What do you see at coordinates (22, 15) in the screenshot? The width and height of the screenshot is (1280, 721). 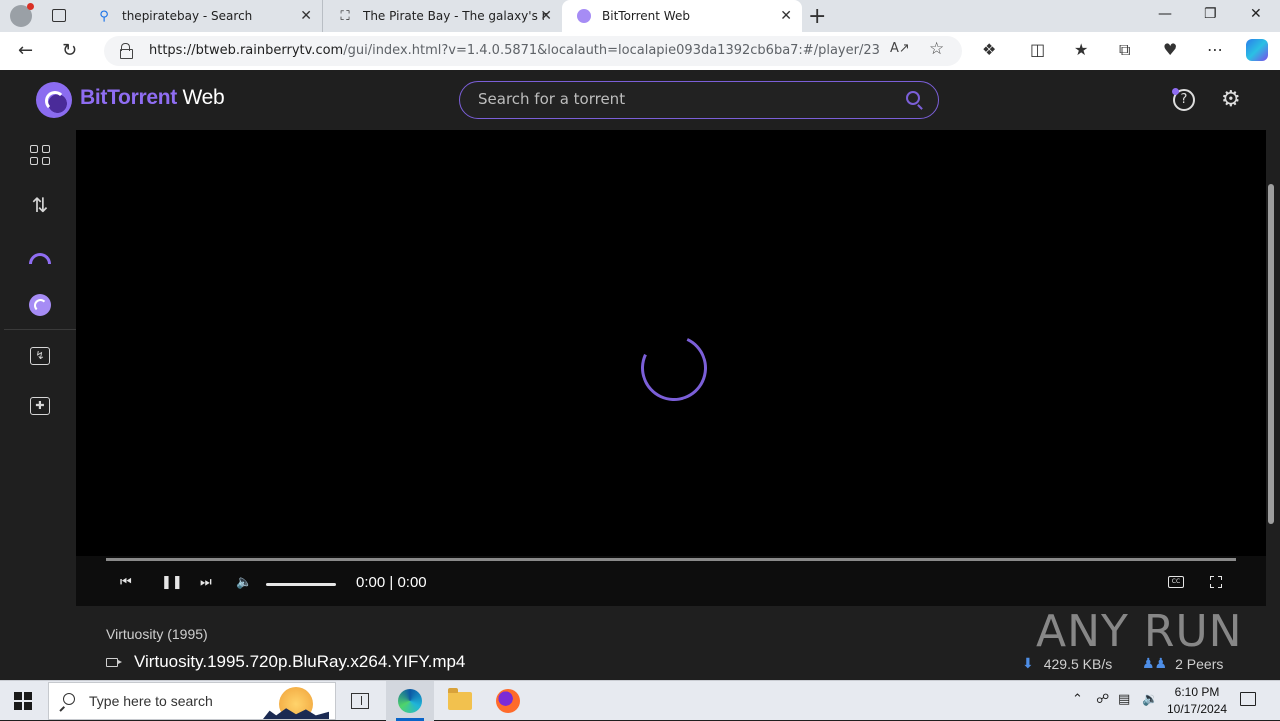 I see `profile-avatar-icon` at bounding box center [22, 15].